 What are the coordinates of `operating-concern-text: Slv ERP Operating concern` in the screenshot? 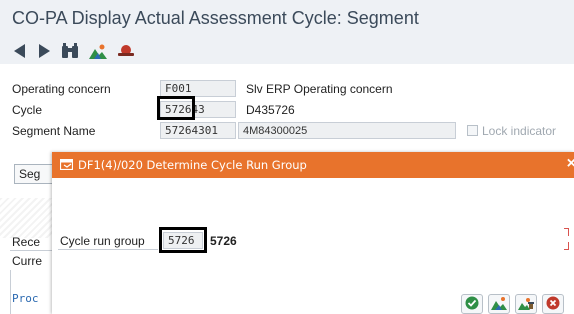 It's located at (319, 89).